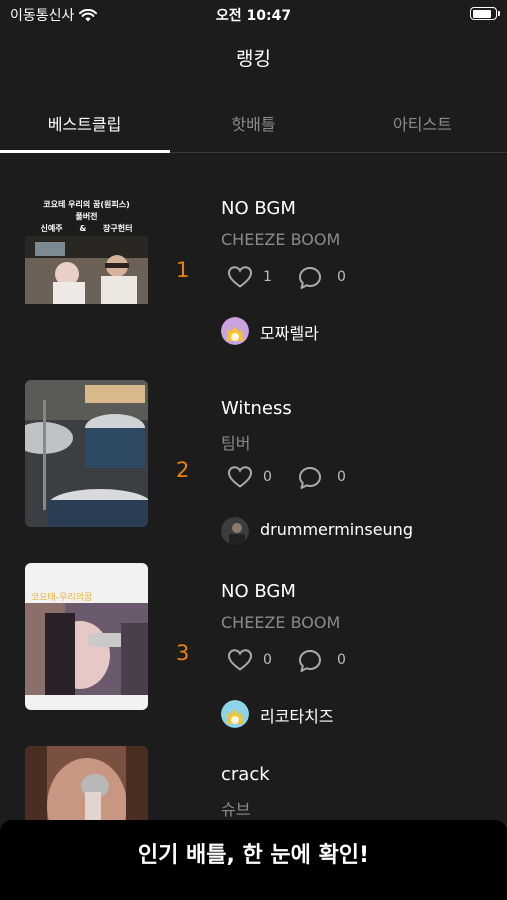 This screenshot has height=900, width=507. What do you see at coordinates (267, 277) in the screenshot?
I see `like-count: 1` at bounding box center [267, 277].